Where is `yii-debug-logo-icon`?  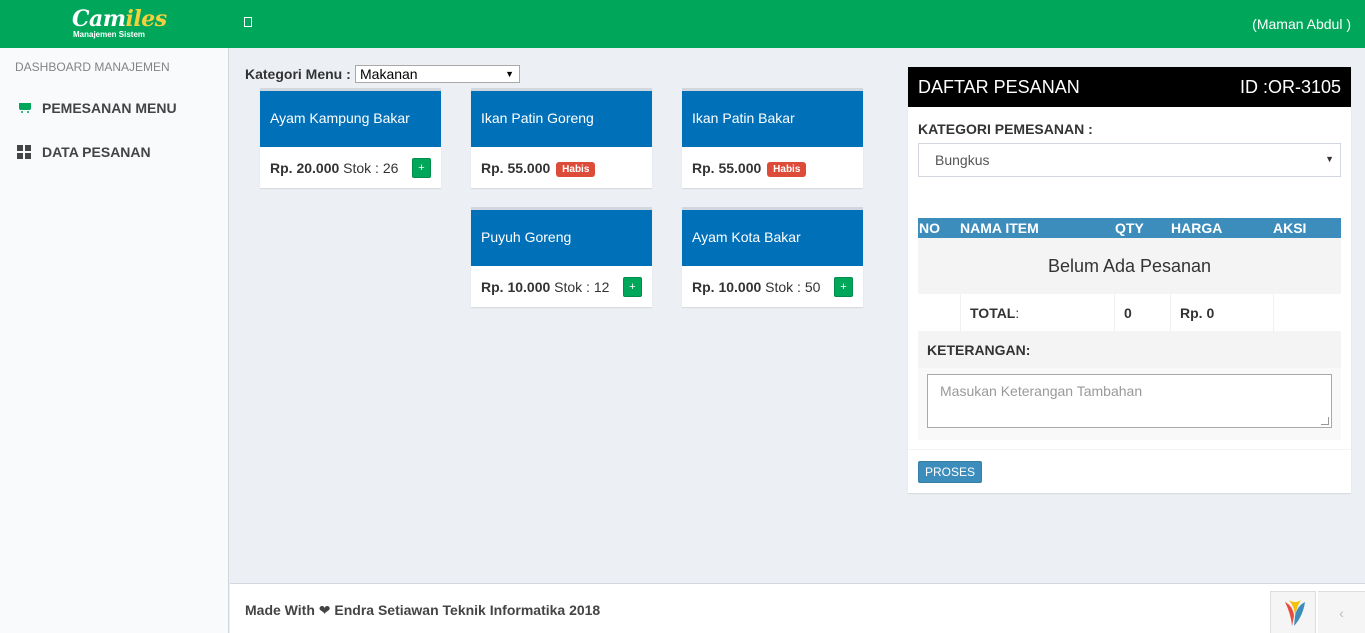 yii-debug-logo-icon is located at coordinates (1293, 612).